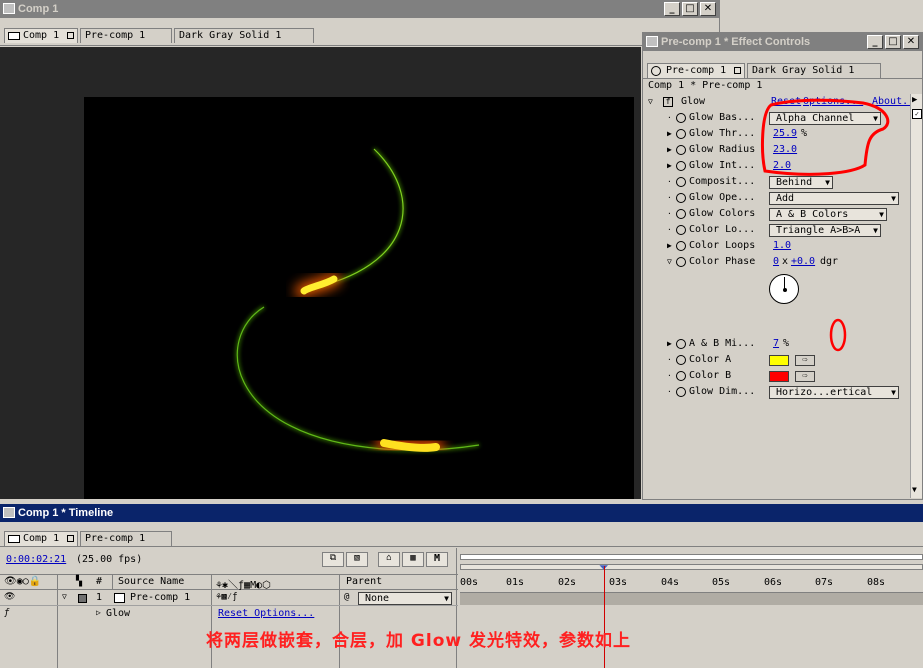 Image resolution: width=923 pixels, height=668 pixels. What do you see at coordinates (413, 559) in the screenshot?
I see `frame-blending-icon: ▦` at bounding box center [413, 559].